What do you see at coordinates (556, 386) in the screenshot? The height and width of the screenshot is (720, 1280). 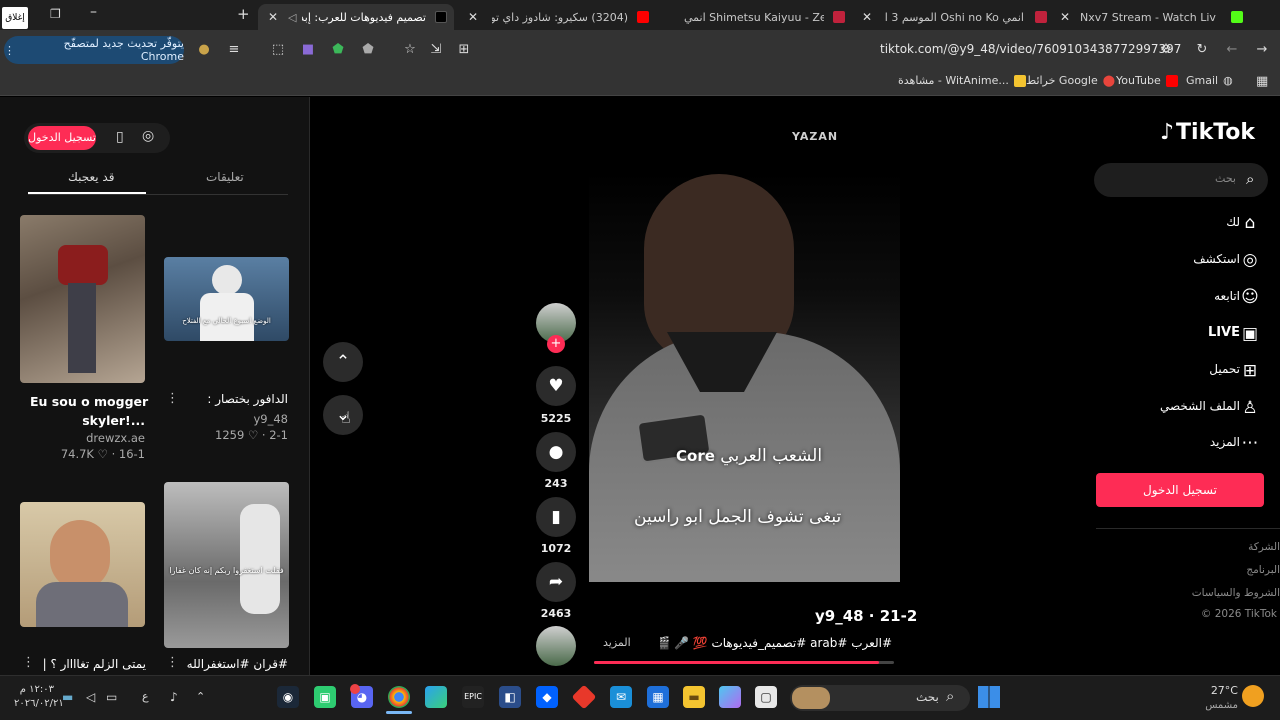 I see `like-button: ♥` at bounding box center [556, 386].